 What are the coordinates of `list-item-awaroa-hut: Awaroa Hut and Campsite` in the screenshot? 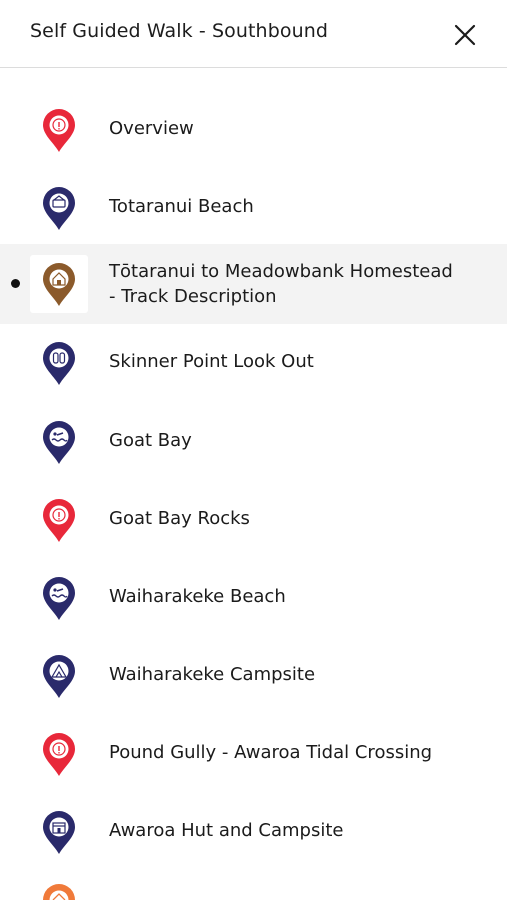 It's located at (253, 830).